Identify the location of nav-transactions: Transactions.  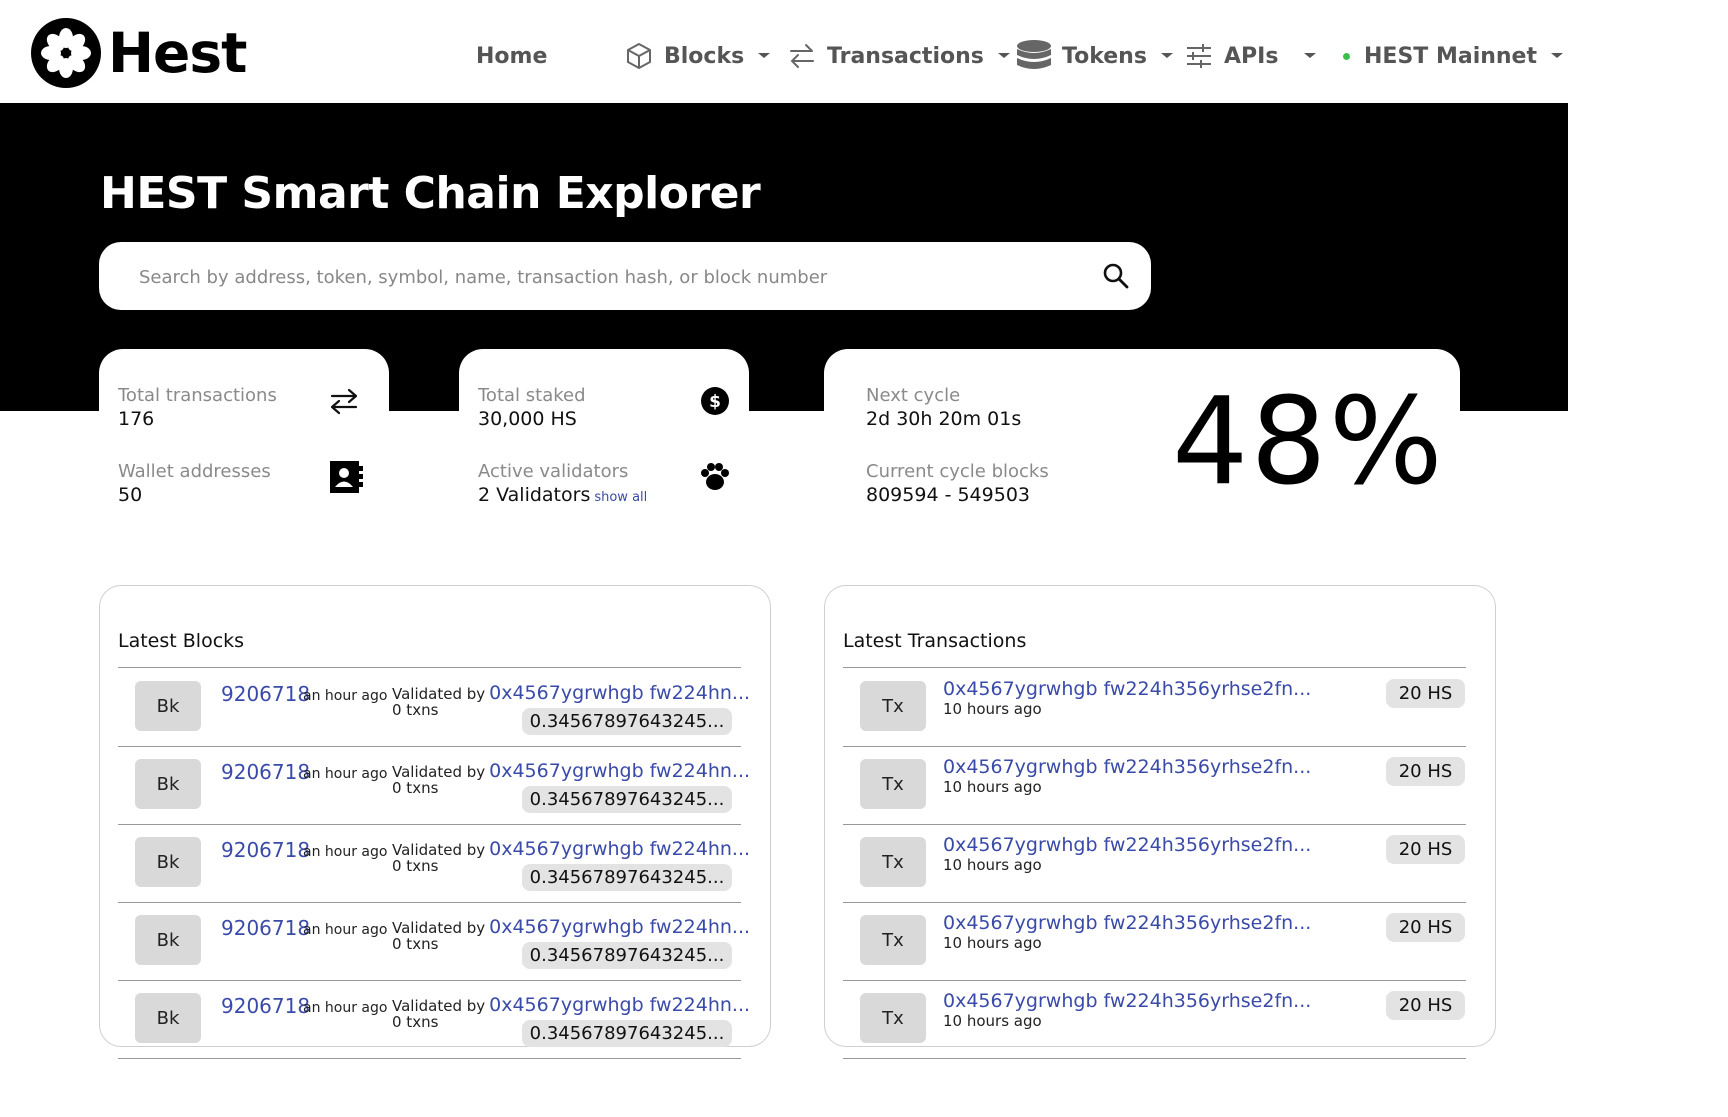
(899, 56).